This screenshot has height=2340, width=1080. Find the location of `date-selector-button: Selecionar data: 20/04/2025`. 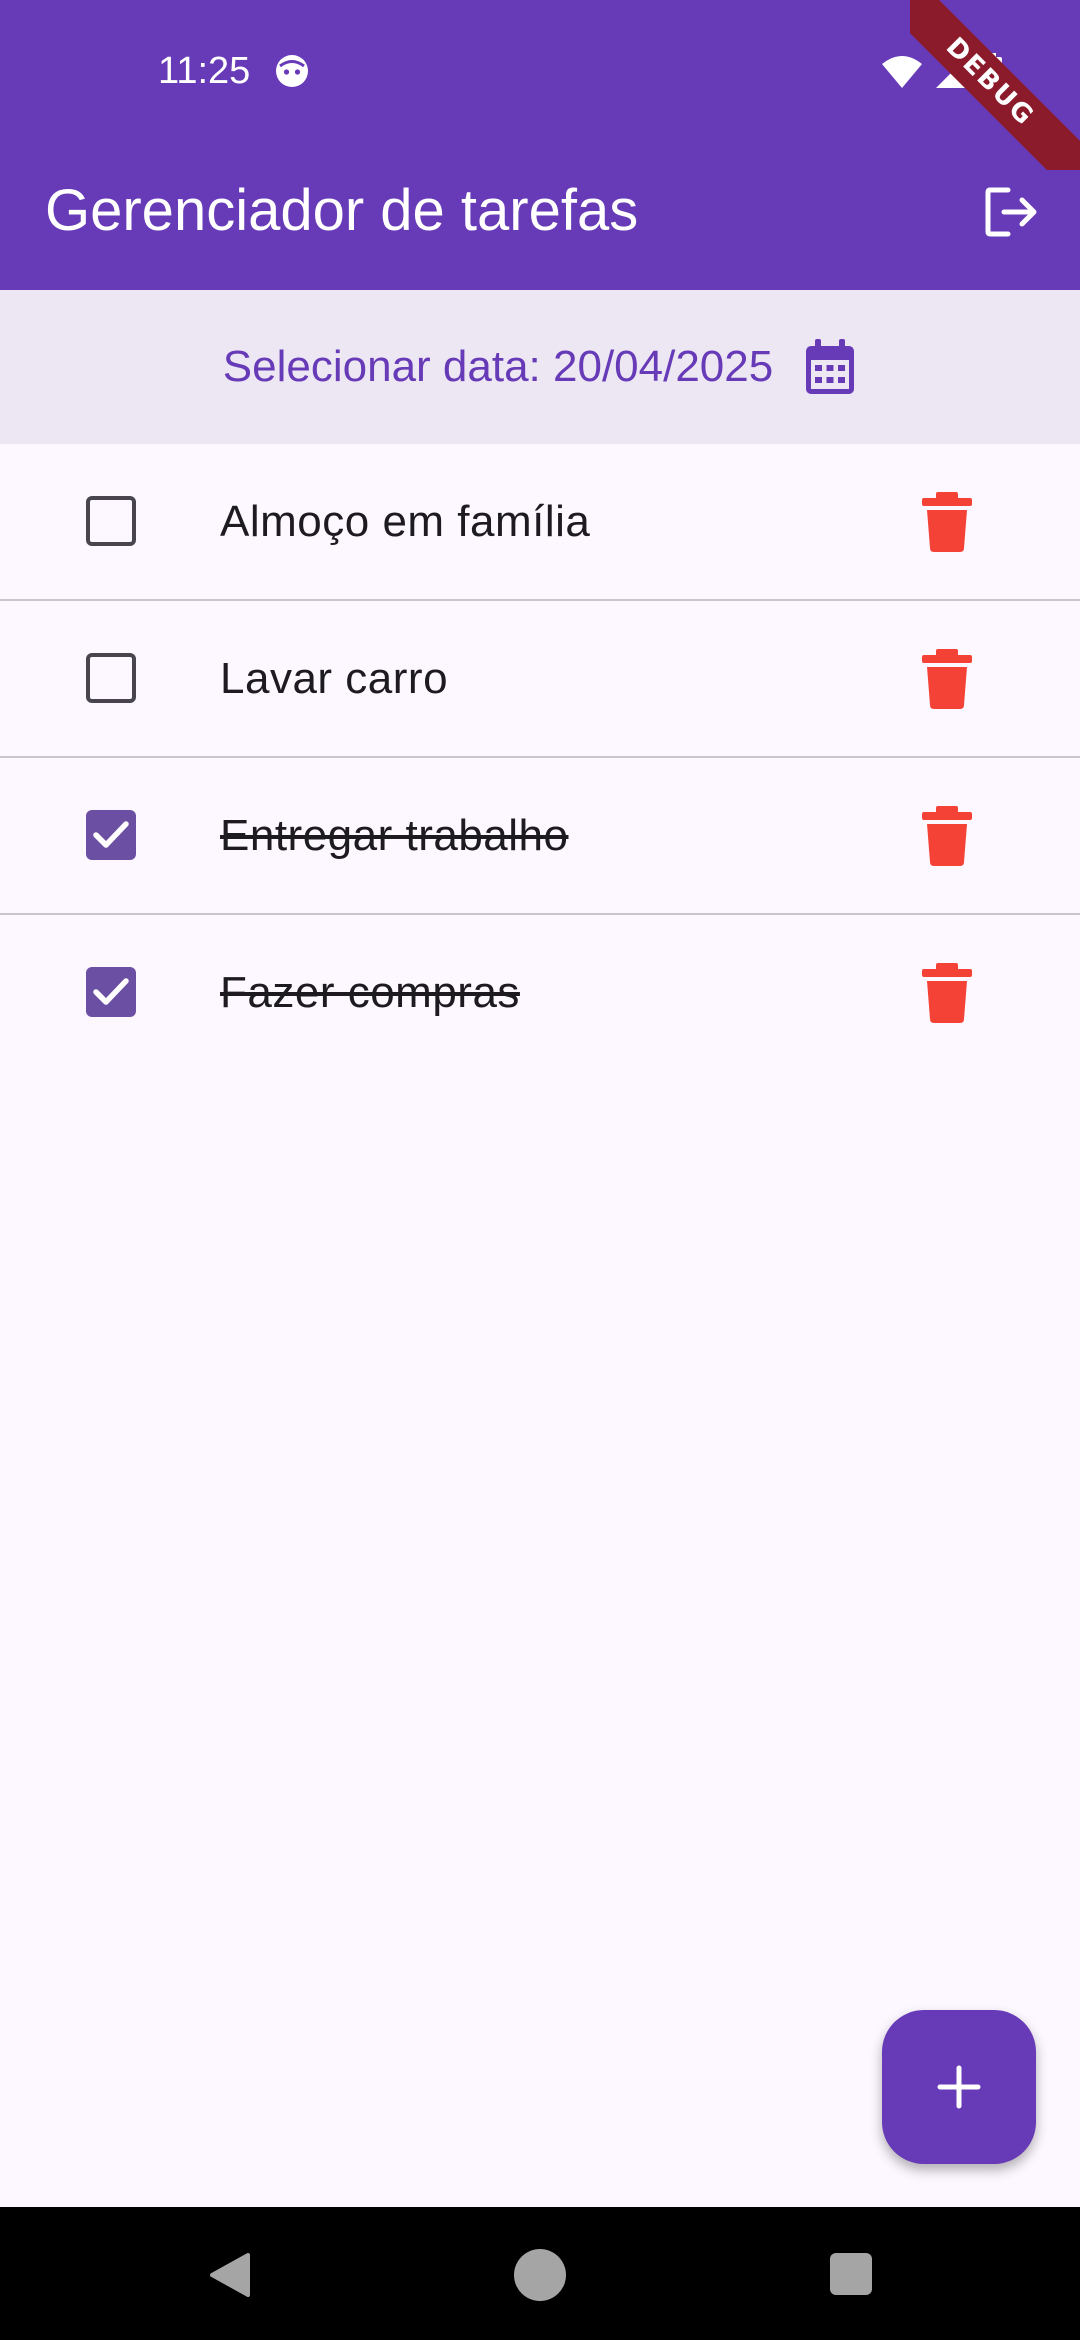

date-selector-button: Selecionar data: 20/04/2025 is located at coordinates (540, 367).